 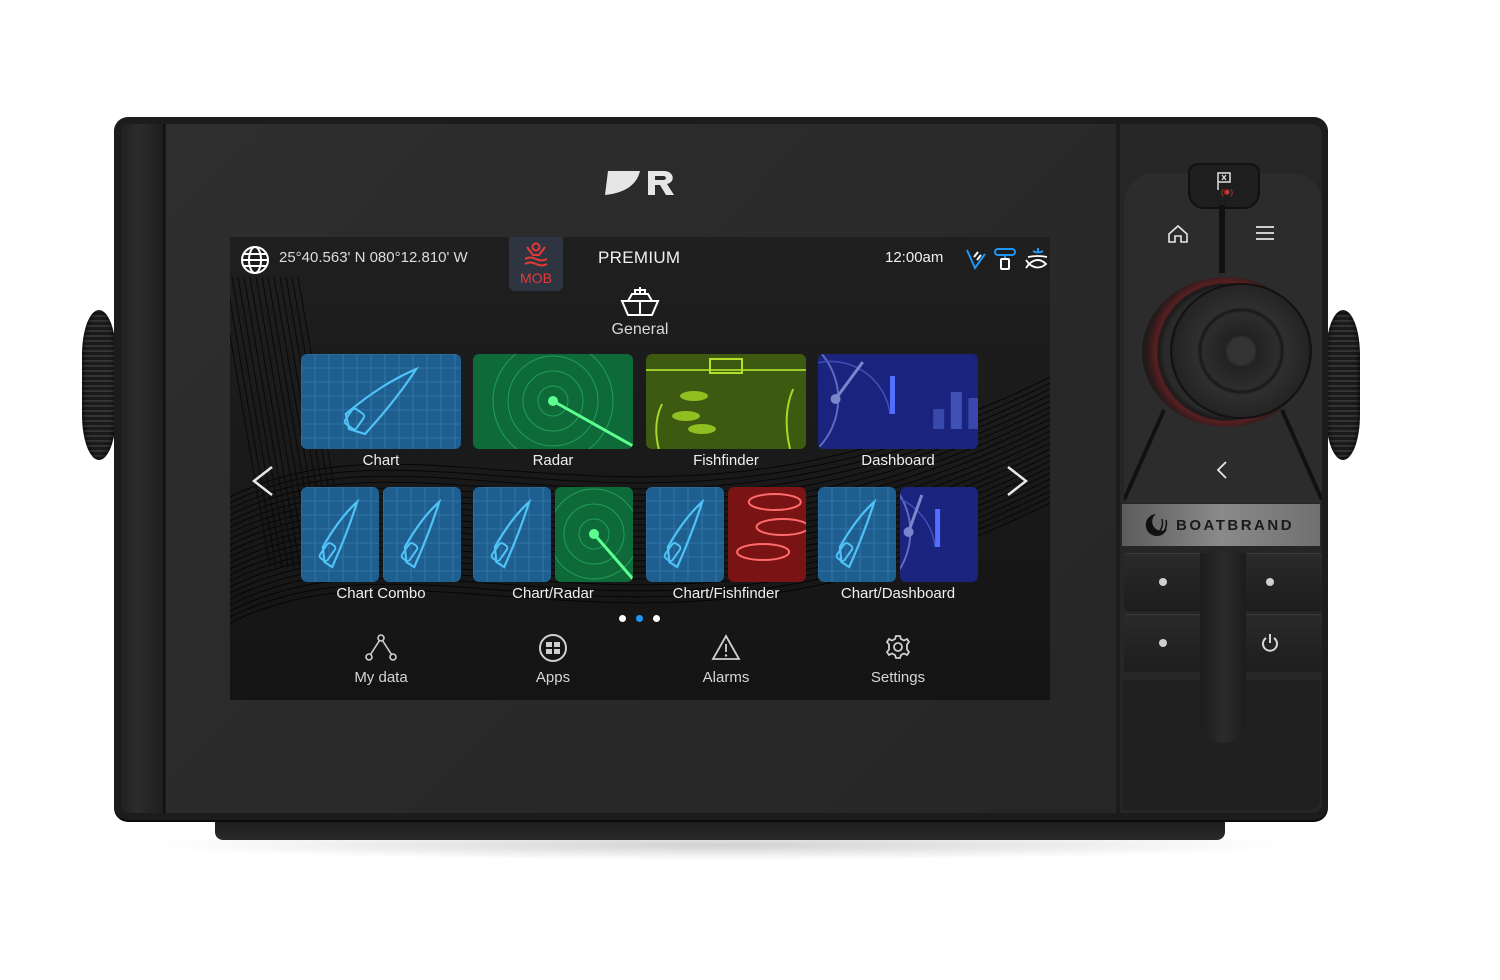 I want to click on app-tile-label: Chart Combo, so click(x=381, y=593).